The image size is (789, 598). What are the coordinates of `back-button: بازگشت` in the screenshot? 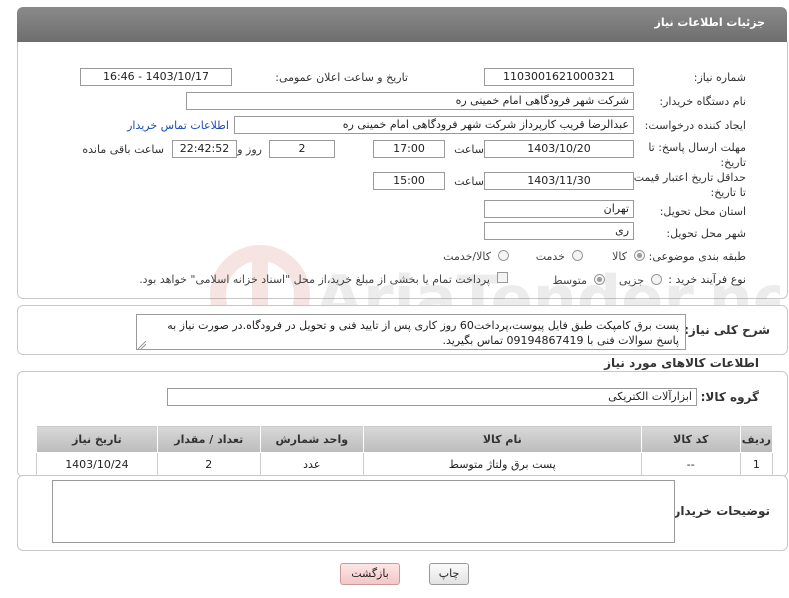 It's located at (370, 574).